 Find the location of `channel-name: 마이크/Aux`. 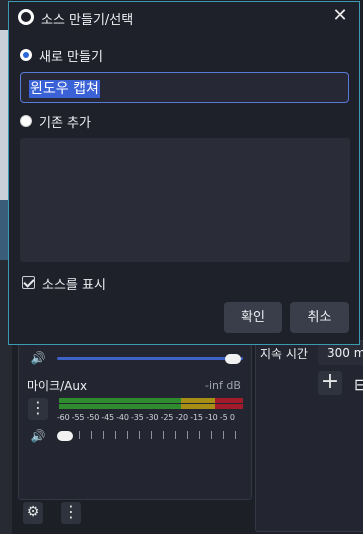

channel-name: 마이크/Aux is located at coordinates (57, 386).